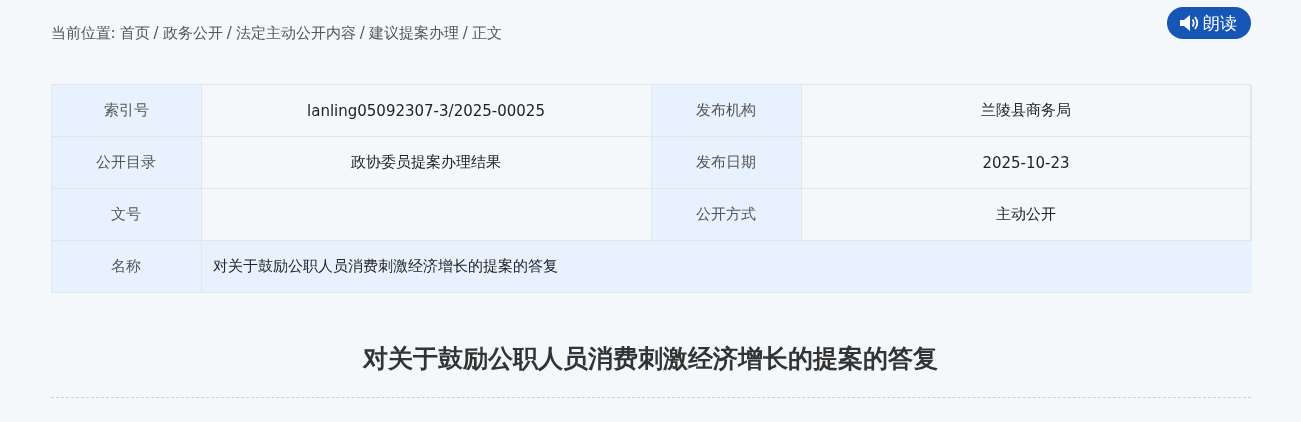 Image resolution: width=1301 pixels, height=422 pixels. Describe the element at coordinates (126, 163) in the screenshot. I see `field-label: 公开目录` at that location.